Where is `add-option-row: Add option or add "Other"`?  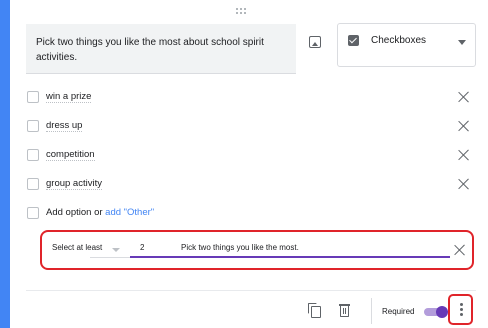
add-option-row: Add option or add "Other" is located at coordinates (251, 214).